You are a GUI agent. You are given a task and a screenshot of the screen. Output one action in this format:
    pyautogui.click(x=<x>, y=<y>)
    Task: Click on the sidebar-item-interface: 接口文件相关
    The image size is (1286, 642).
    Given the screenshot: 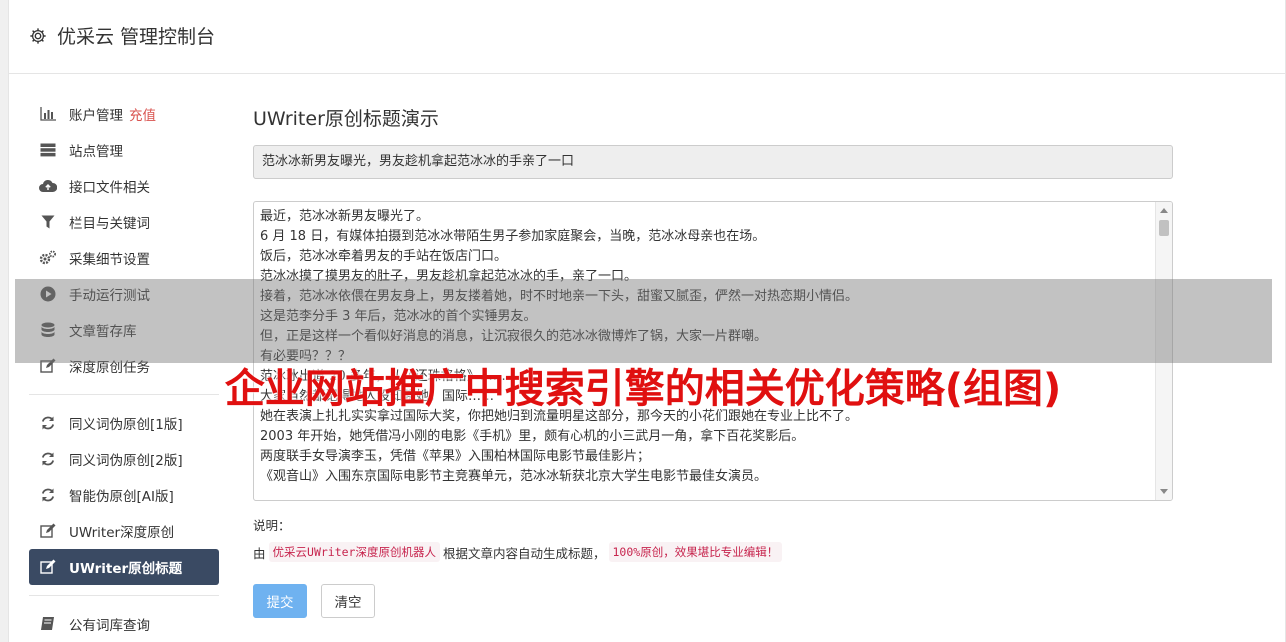 What is the action you would take?
    pyautogui.click(x=124, y=186)
    